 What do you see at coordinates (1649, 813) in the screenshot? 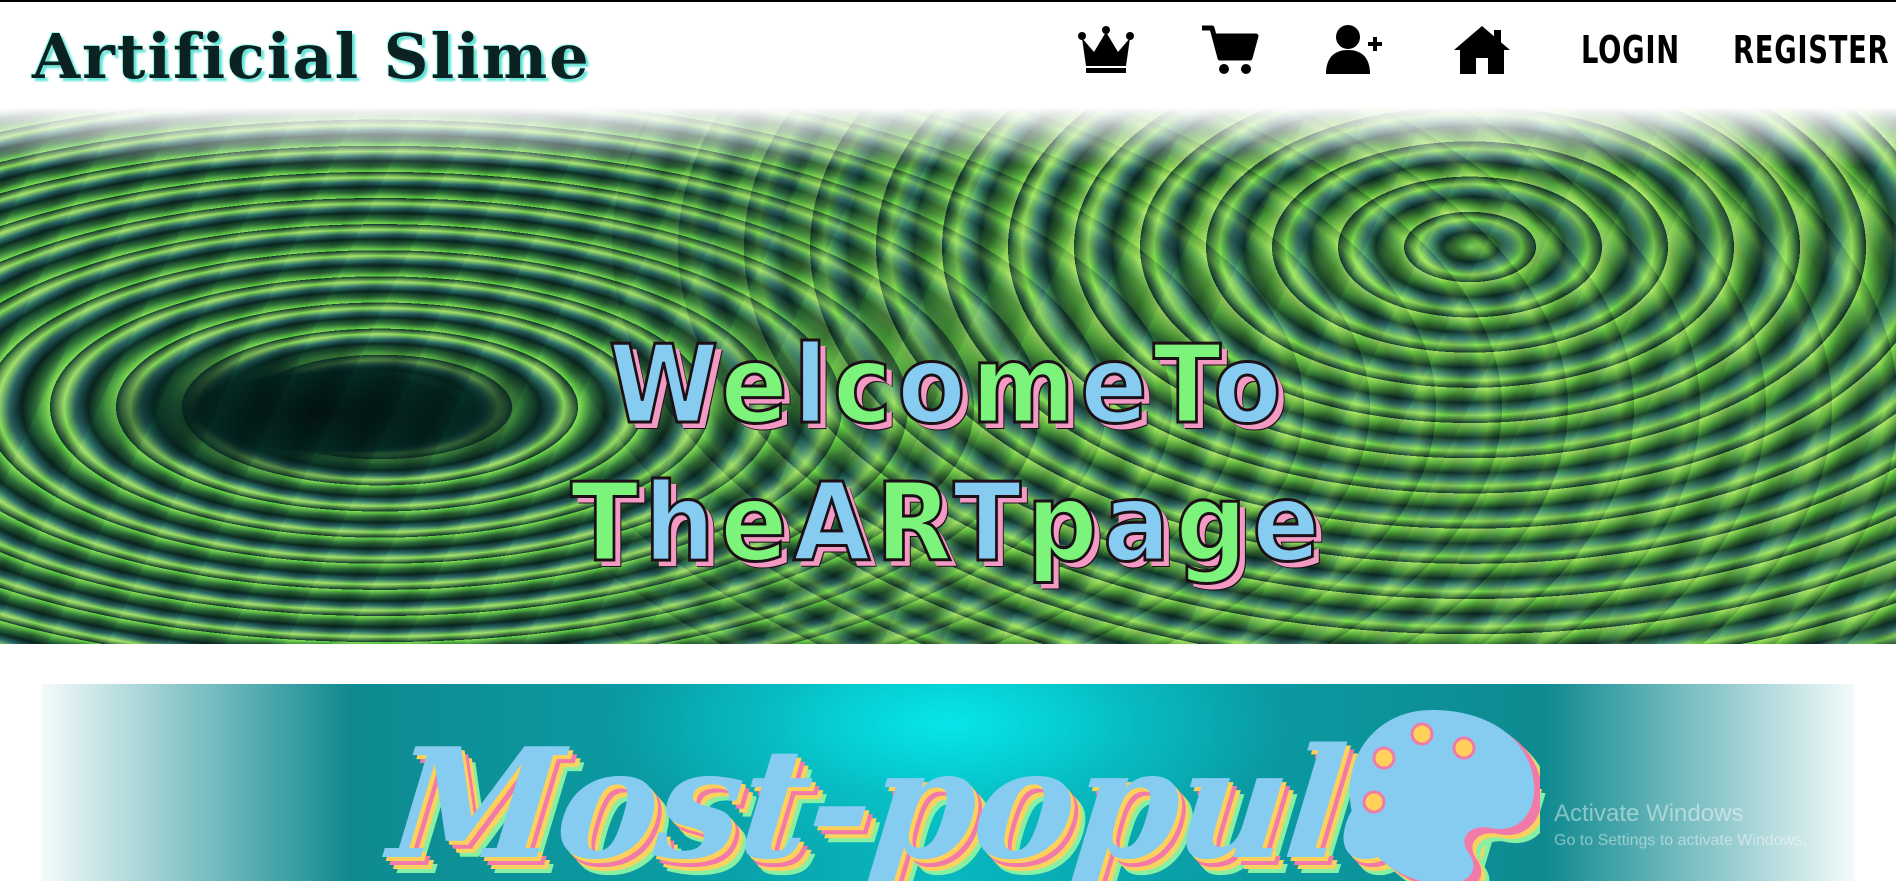
I see `watermark-title: Activate Windows` at bounding box center [1649, 813].